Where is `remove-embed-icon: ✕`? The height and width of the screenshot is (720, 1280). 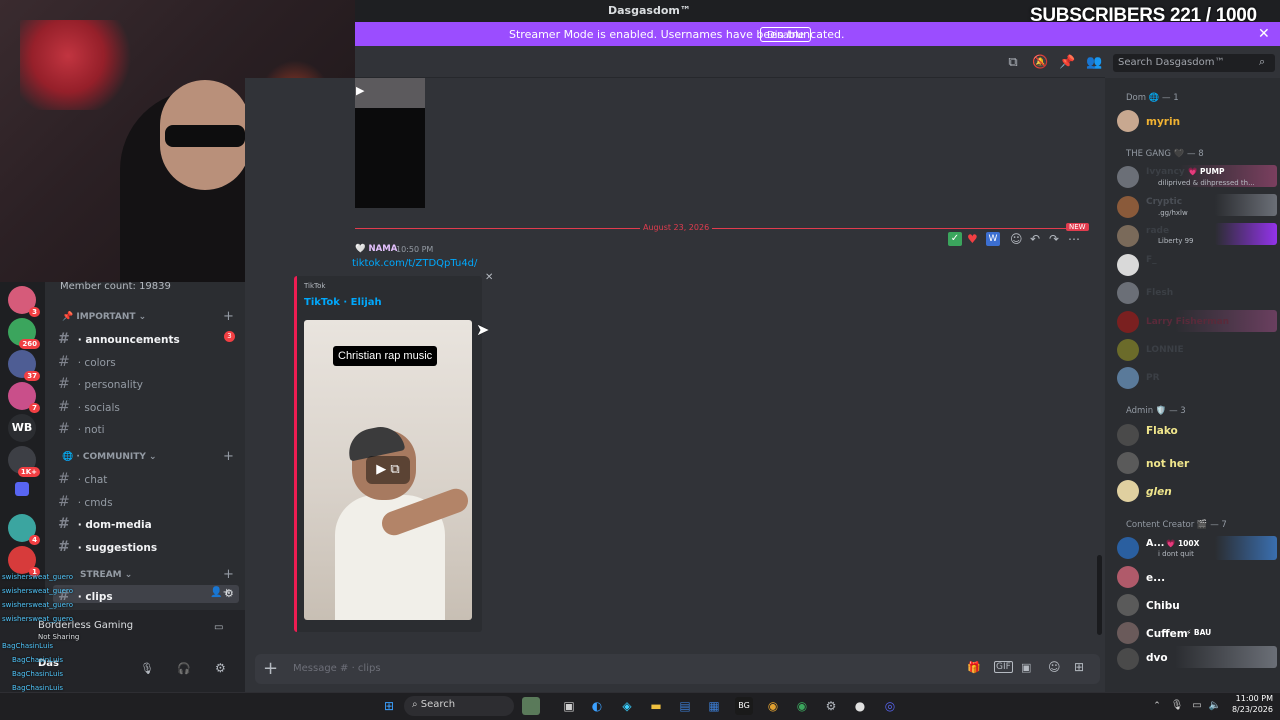
remove-embed-icon: ✕ is located at coordinates (489, 277).